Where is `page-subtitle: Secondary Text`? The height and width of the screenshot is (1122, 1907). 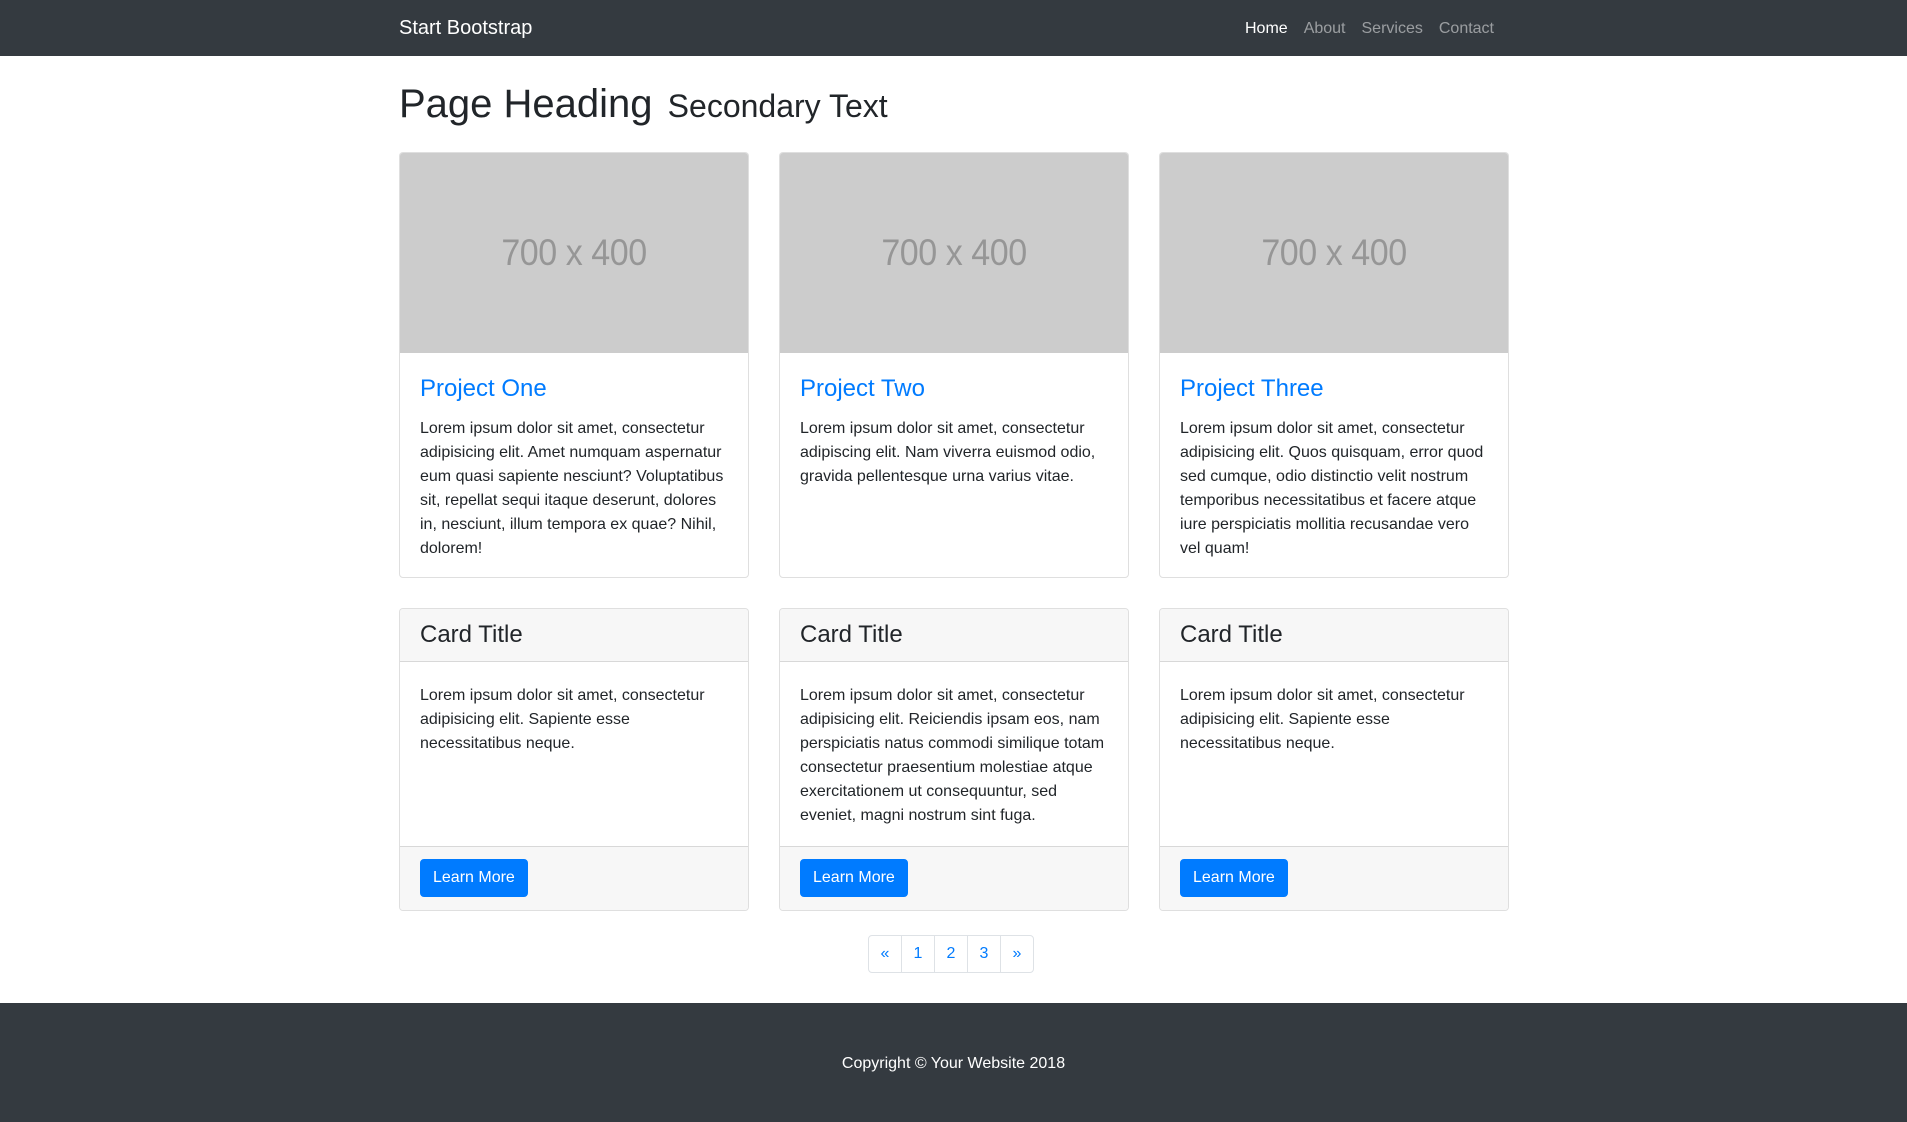
page-subtitle: Secondary Text is located at coordinates (777, 106).